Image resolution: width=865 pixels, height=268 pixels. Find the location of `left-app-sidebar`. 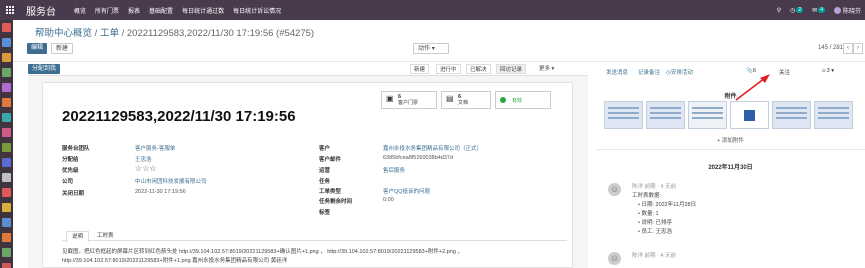

left-app-sidebar is located at coordinates (6, 144).